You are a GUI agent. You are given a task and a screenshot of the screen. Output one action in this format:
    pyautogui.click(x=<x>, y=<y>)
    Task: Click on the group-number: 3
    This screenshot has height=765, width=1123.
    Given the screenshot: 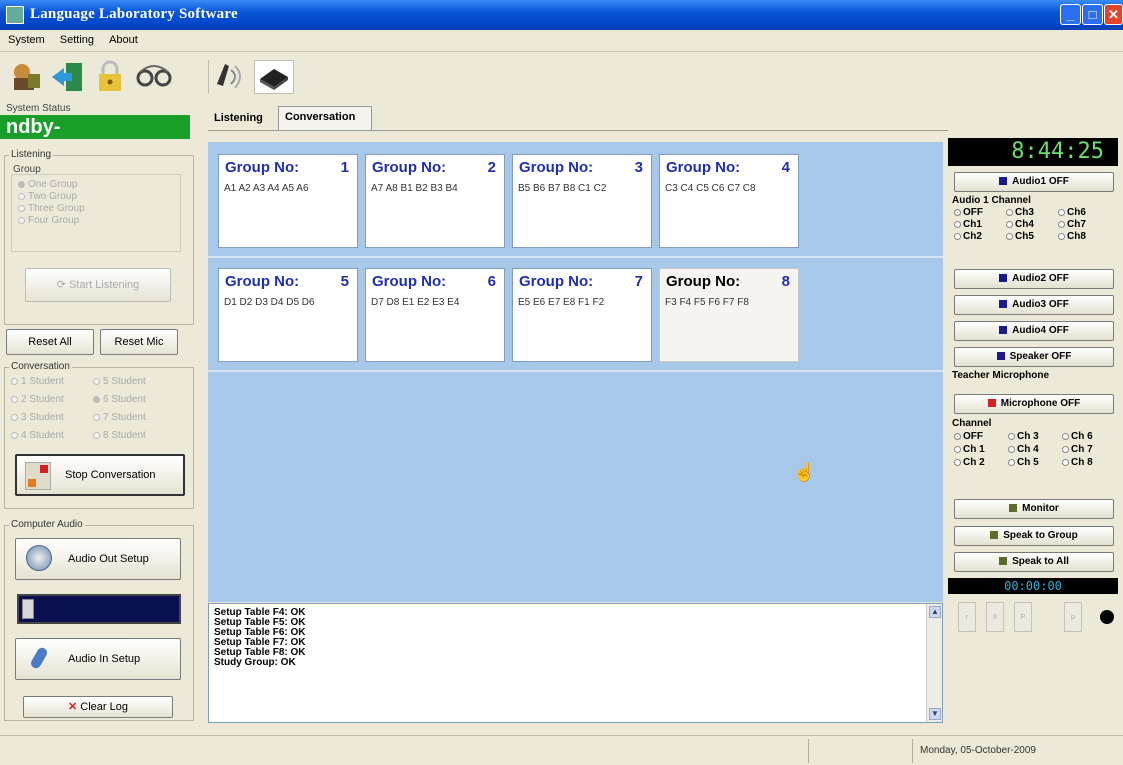 What is the action you would take?
    pyautogui.click(x=638, y=167)
    